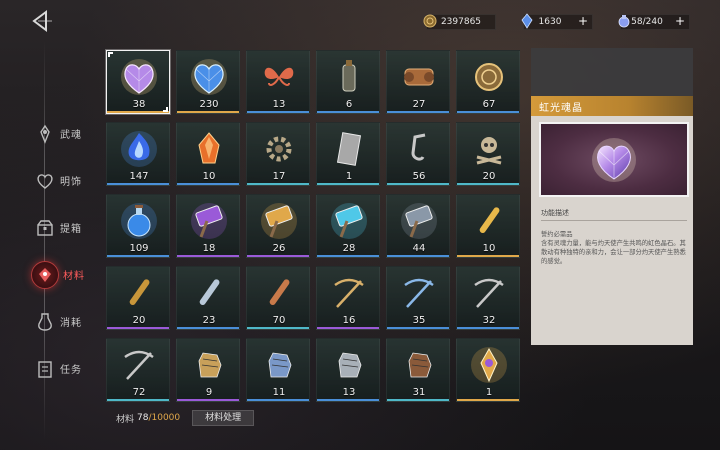 Image resolution: width=720 pixels, height=450 pixels. Describe the element at coordinates (527, 21) in the screenshot. I see `blue-crystal-icon` at that location.